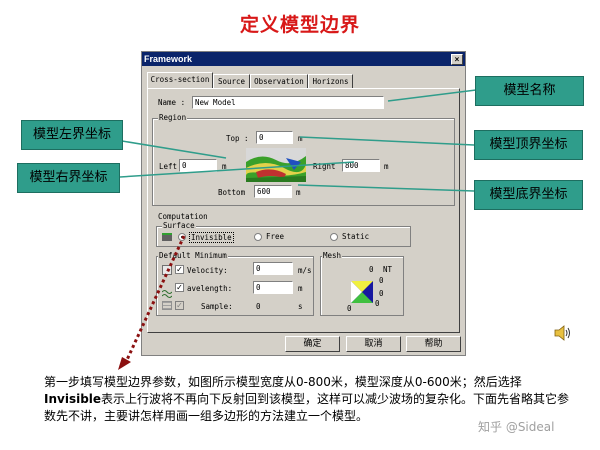  Describe the element at coordinates (381, 280) in the screenshot. I see `mesh-value-1: 0` at that location.